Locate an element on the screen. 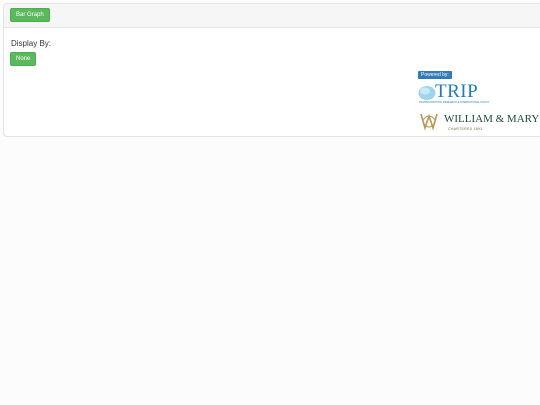 The image size is (540, 405). display-none-button: None is located at coordinates (23, 59).